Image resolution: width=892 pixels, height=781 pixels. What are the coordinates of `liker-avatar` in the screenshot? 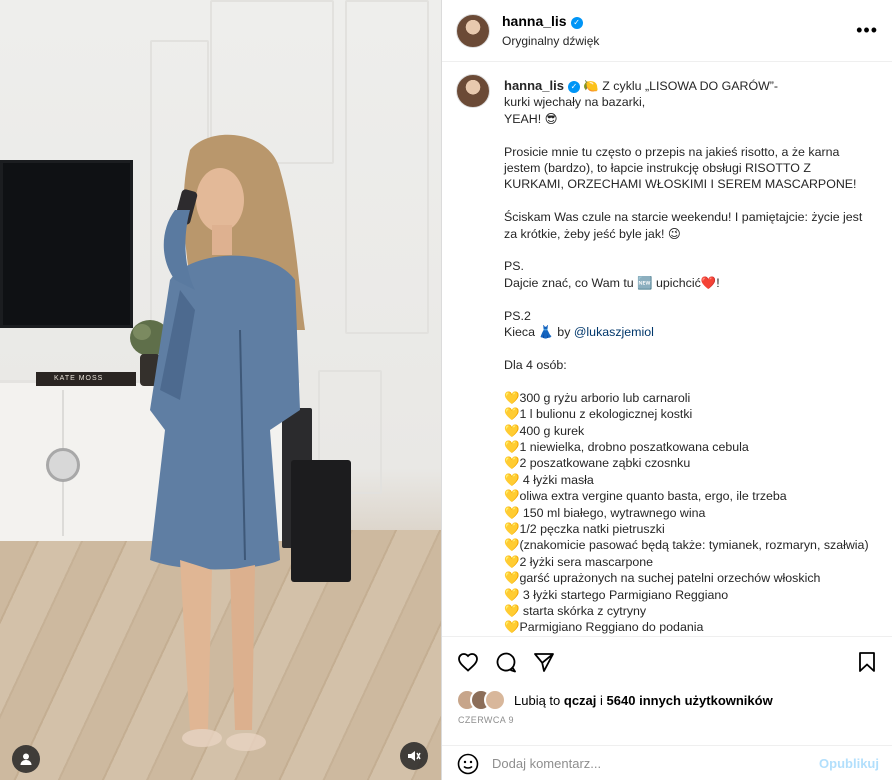 It's located at (495, 700).